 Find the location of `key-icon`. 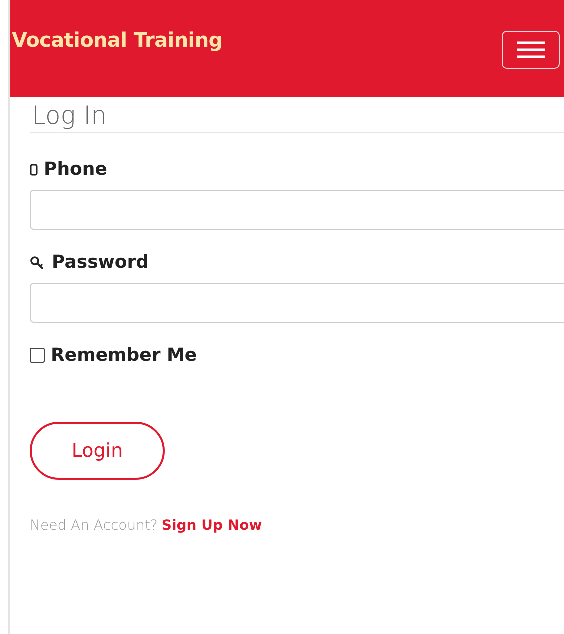

key-icon is located at coordinates (38, 263).